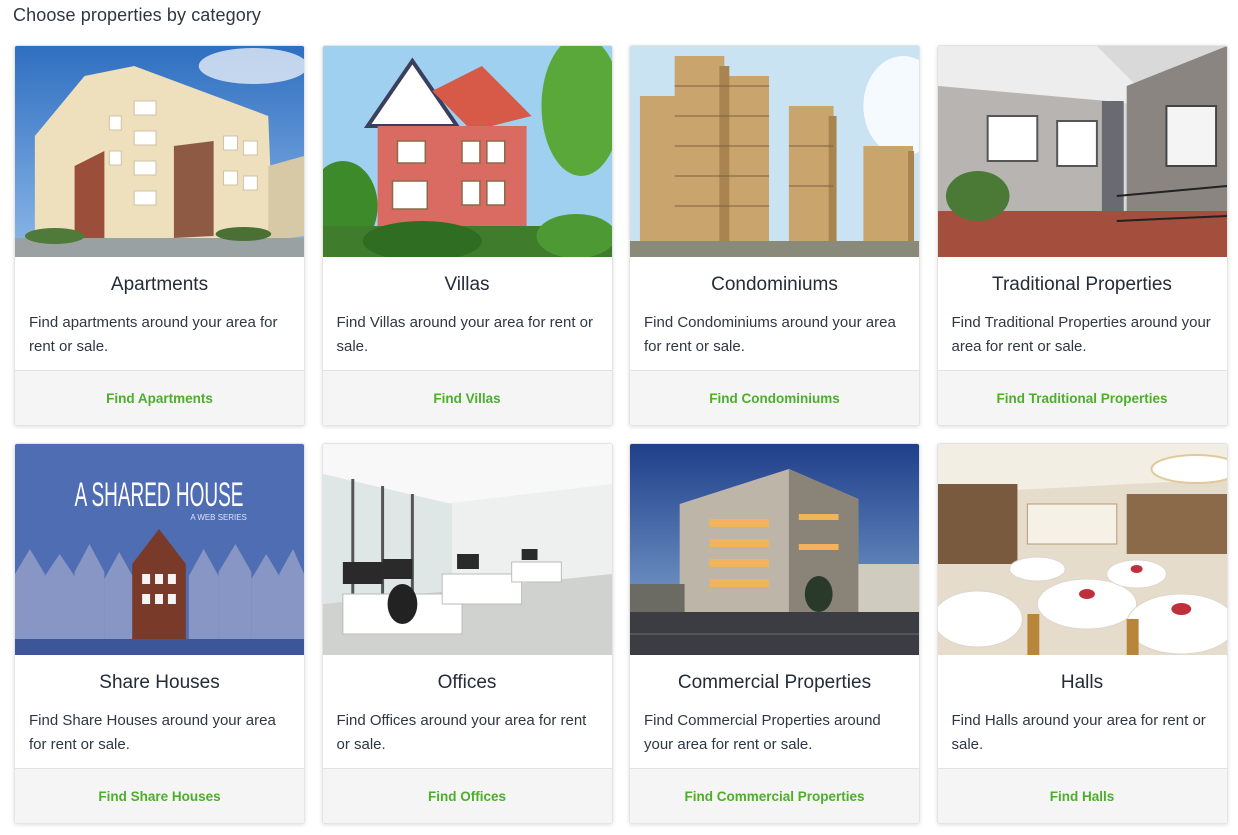  Describe the element at coordinates (1082, 284) in the screenshot. I see `card-title: Traditional Properties` at that location.